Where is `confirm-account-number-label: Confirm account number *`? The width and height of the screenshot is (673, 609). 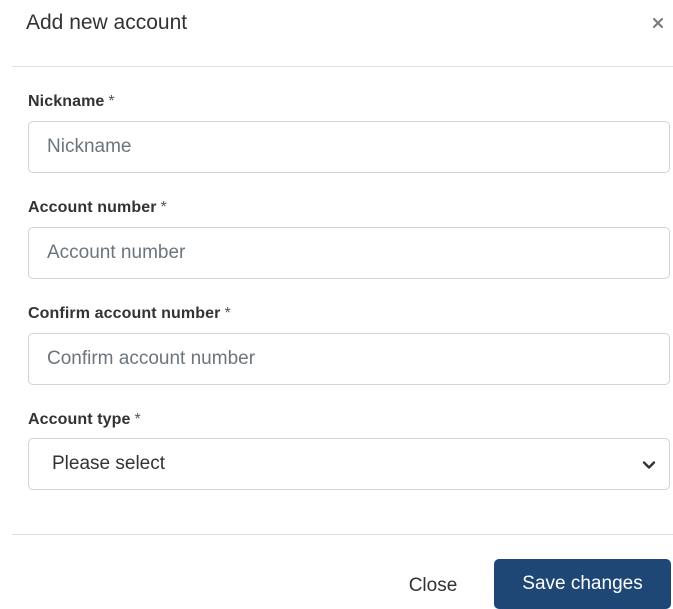
confirm-account-number-label: Confirm account number * is located at coordinates (129, 314).